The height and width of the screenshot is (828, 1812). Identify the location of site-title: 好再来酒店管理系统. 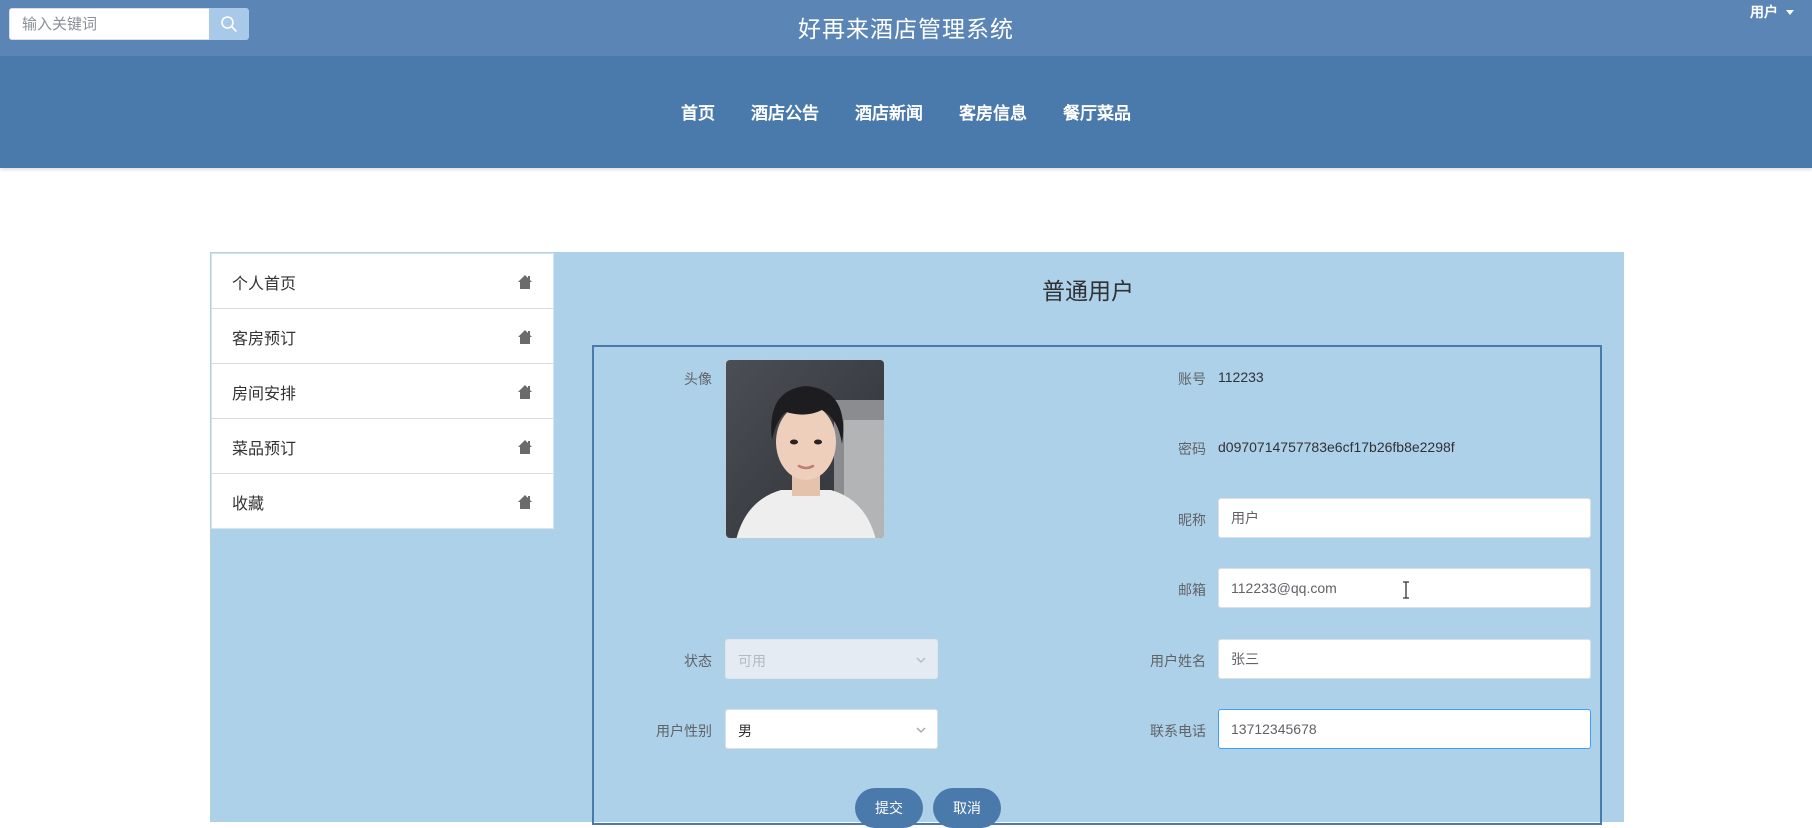
(906, 29).